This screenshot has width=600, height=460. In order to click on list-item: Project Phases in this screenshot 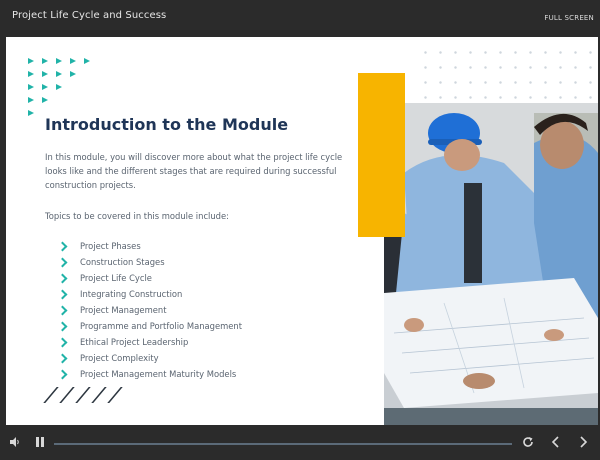, I will do `click(149, 246)`.